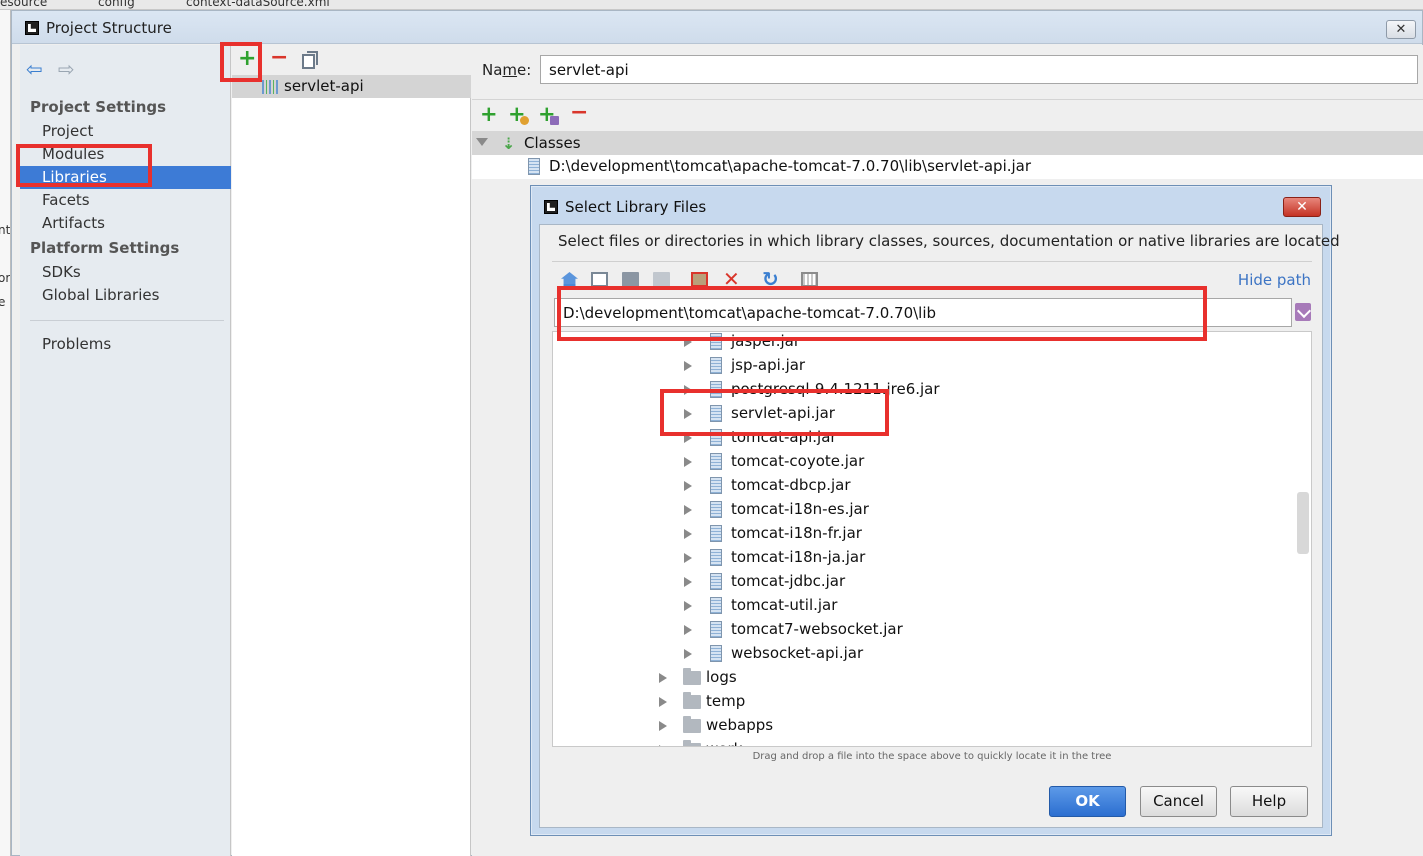 This screenshot has width=1423, height=856. What do you see at coordinates (661, 279) in the screenshot?
I see `module-folder-icon` at bounding box center [661, 279].